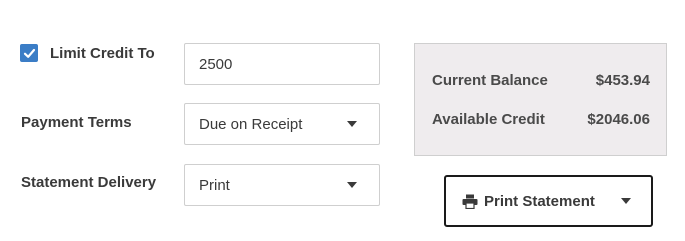 This screenshot has width=685, height=241. I want to click on available-credit-row: Available Credit $2046.06, so click(541, 119).